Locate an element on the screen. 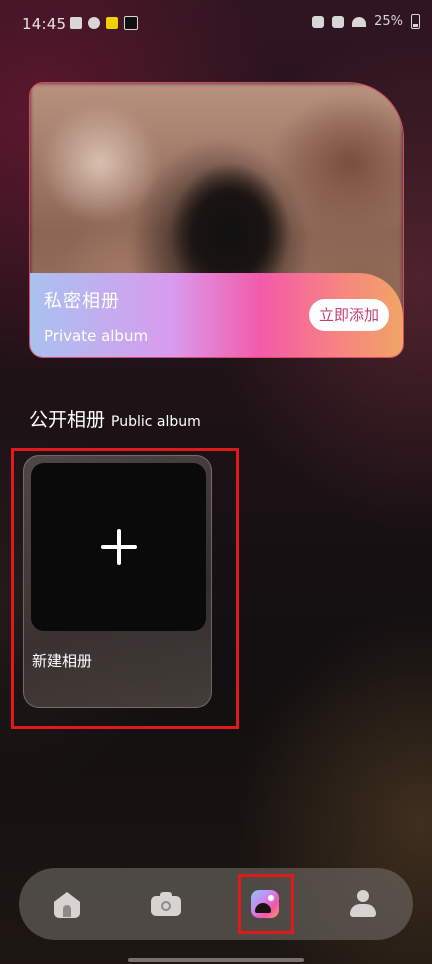  tiktok-notification-icon is located at coordinates (131, 23).